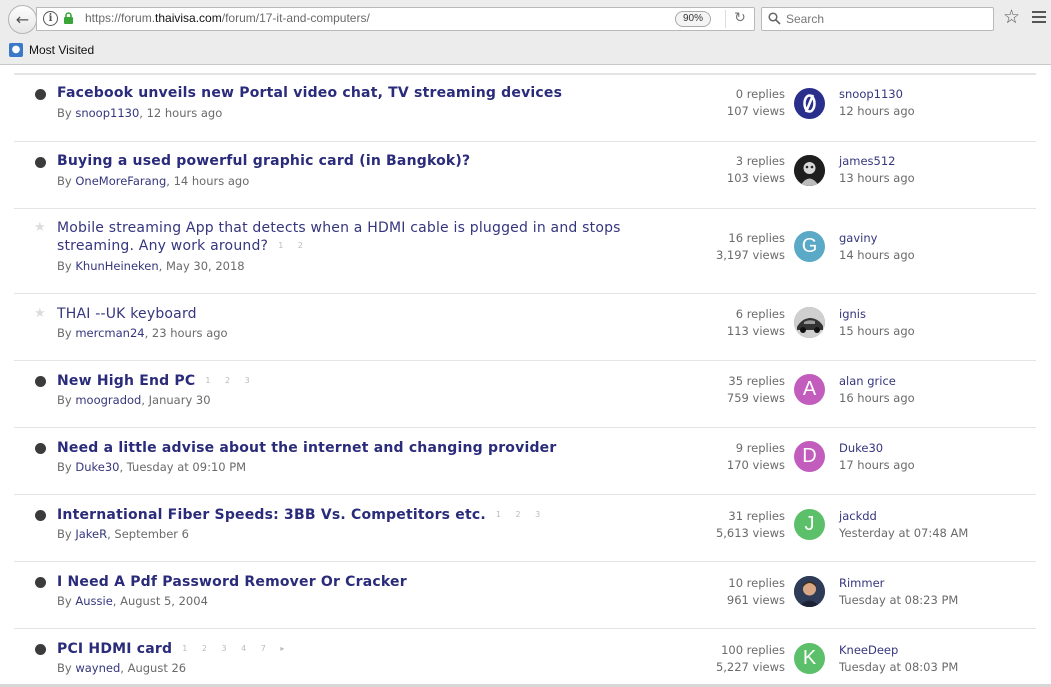  I want to click on topic-author-link: snoop1130, so click(107, 113).